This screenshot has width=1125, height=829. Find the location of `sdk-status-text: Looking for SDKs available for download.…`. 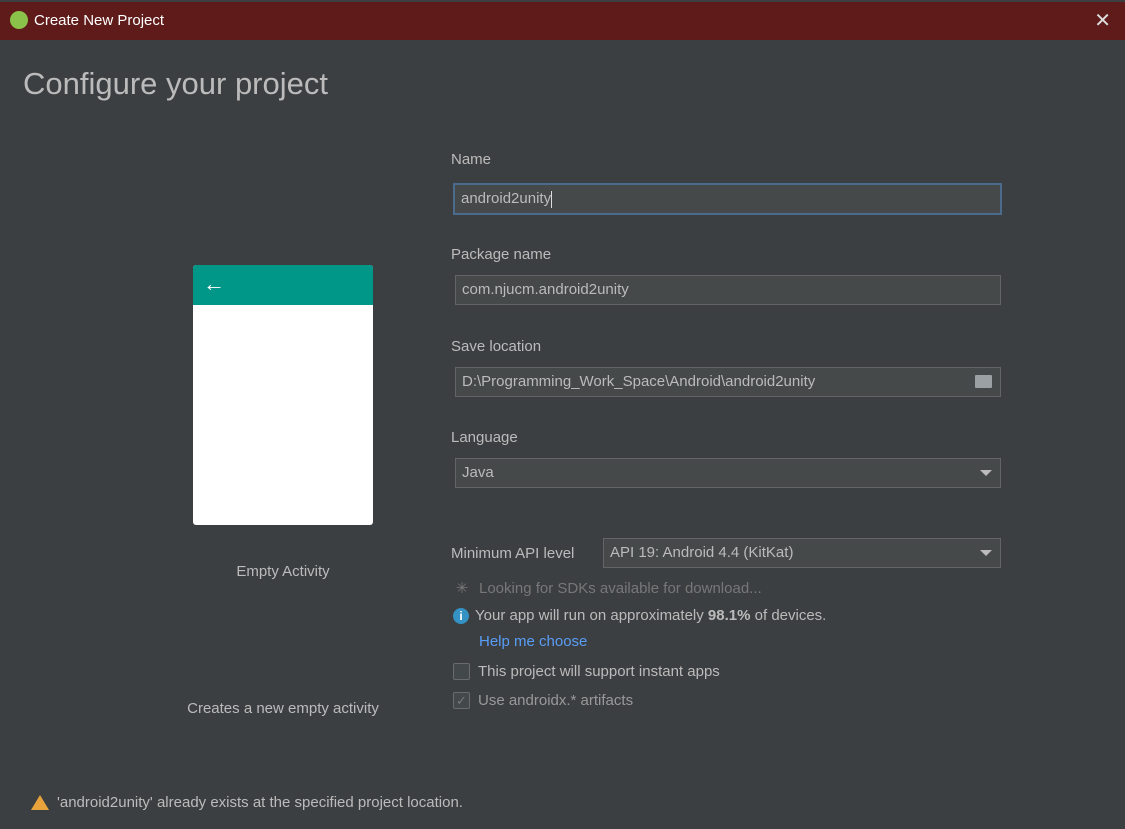

sdk-status-text: Looking for SDKs available for download.… is located at coordinates (620, 588).